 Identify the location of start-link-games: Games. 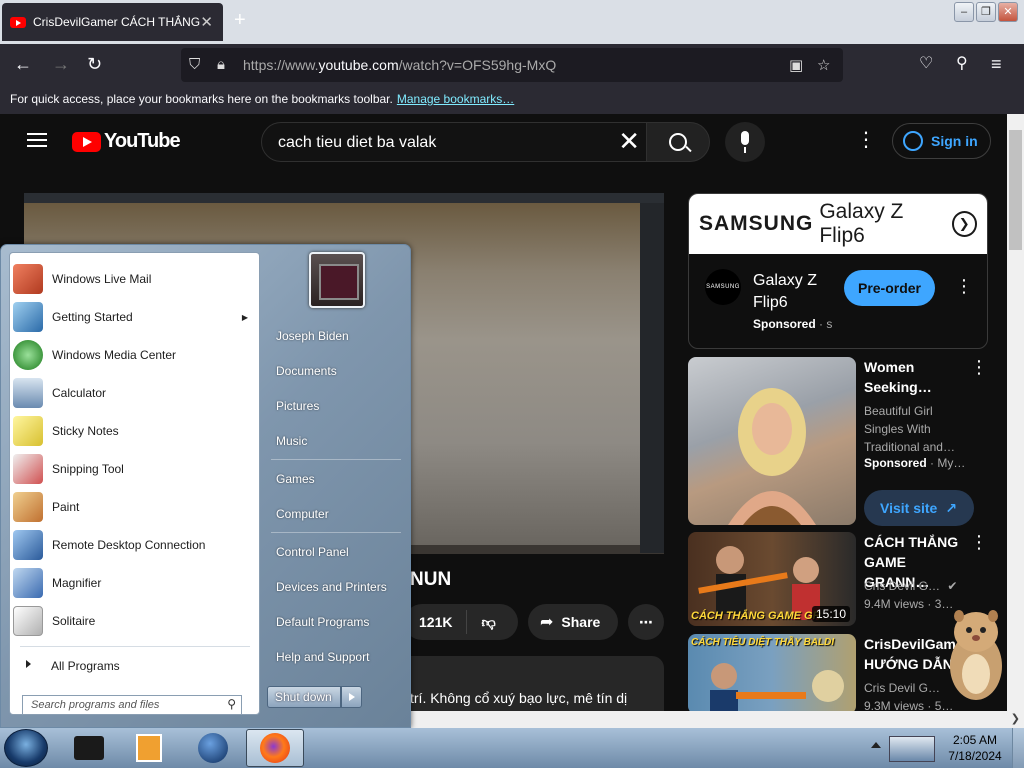
(295, 479).